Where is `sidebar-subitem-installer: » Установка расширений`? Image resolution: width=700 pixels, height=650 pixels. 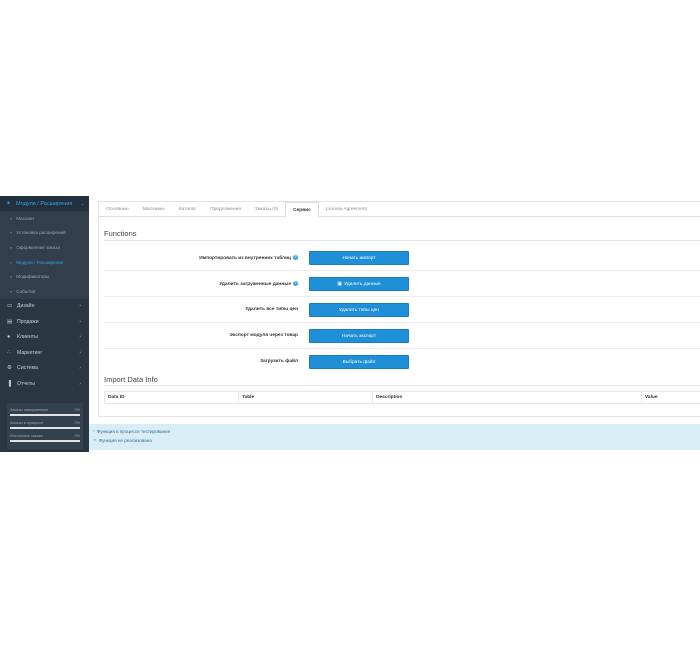
sidebar-subitem-installer: » Установка расширений is located at coordinates (44, 233).